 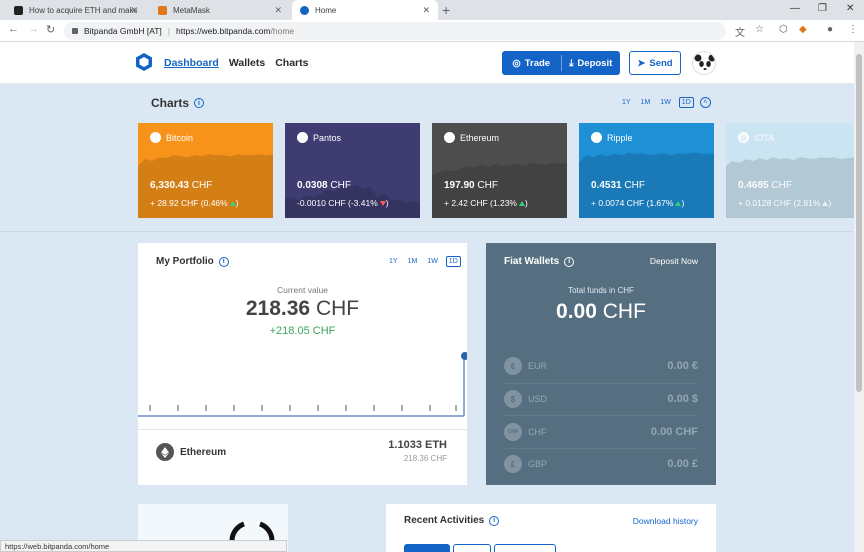 I want to click on window-close-icon: ✕, so click(x=850, y=8).